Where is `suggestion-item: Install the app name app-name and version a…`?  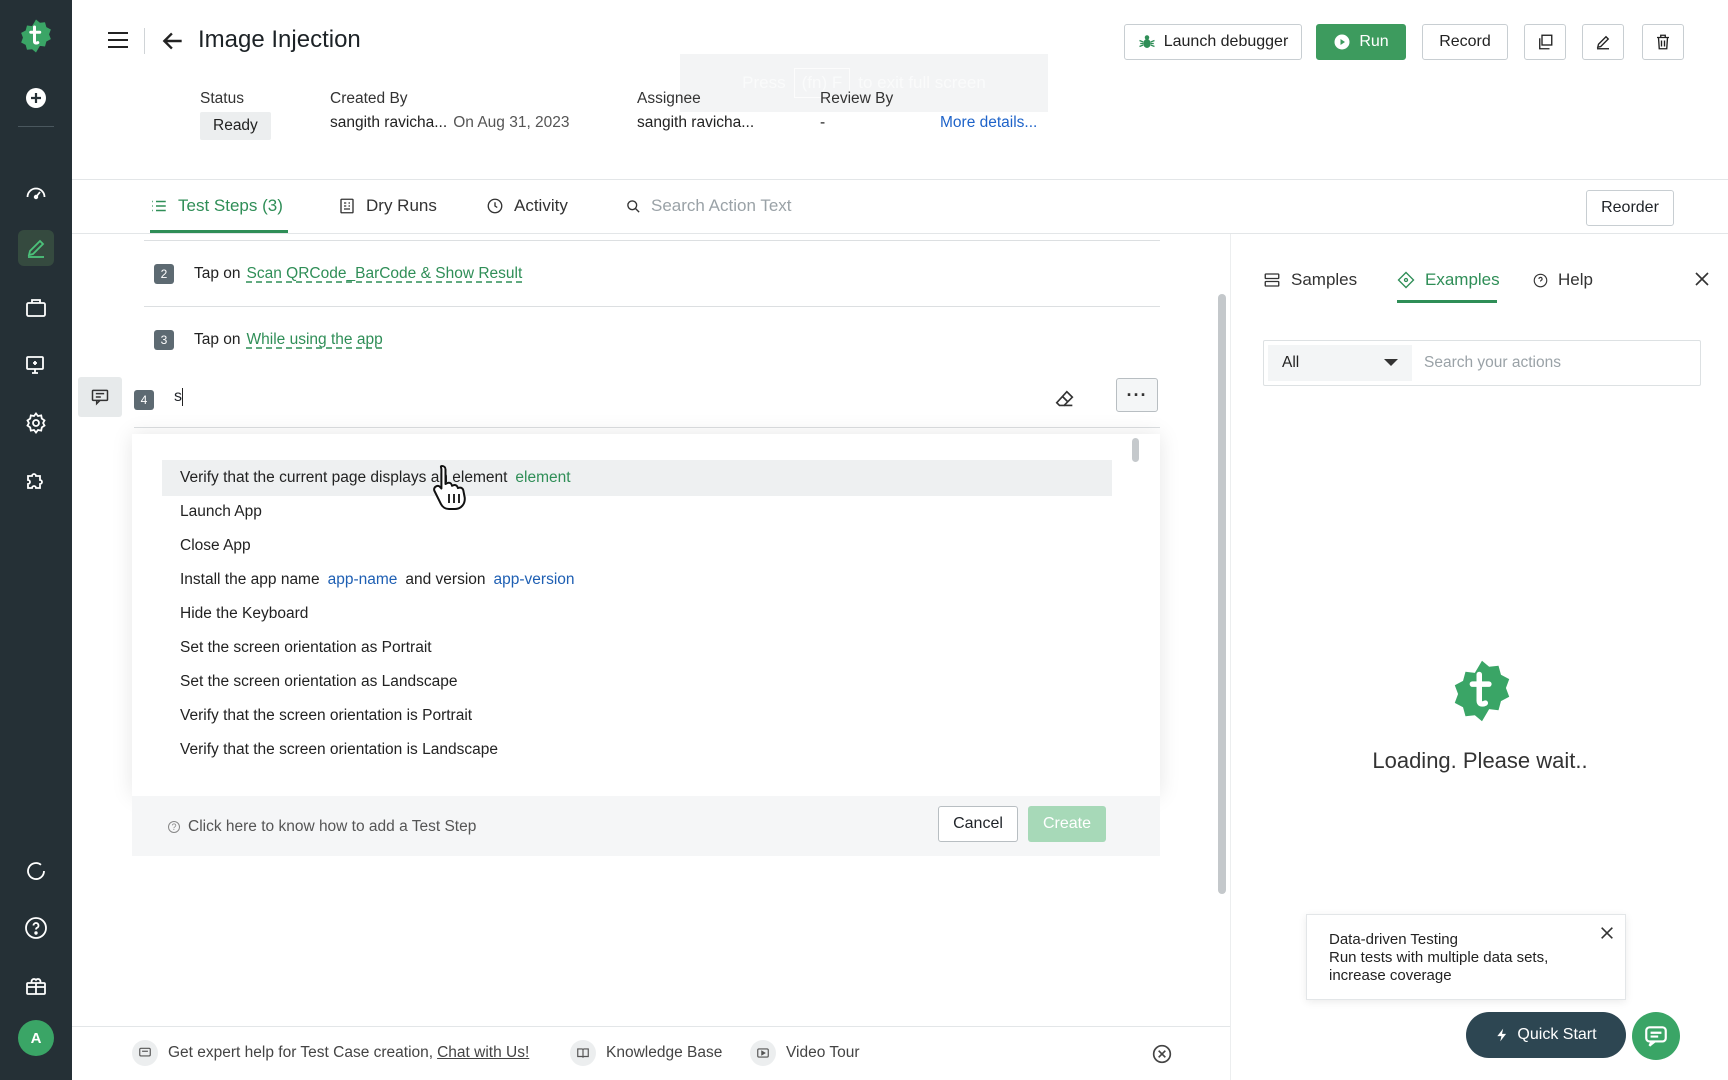
suggestion-item: Install the app name app-name and version a… is located at coordinates (637, 580).